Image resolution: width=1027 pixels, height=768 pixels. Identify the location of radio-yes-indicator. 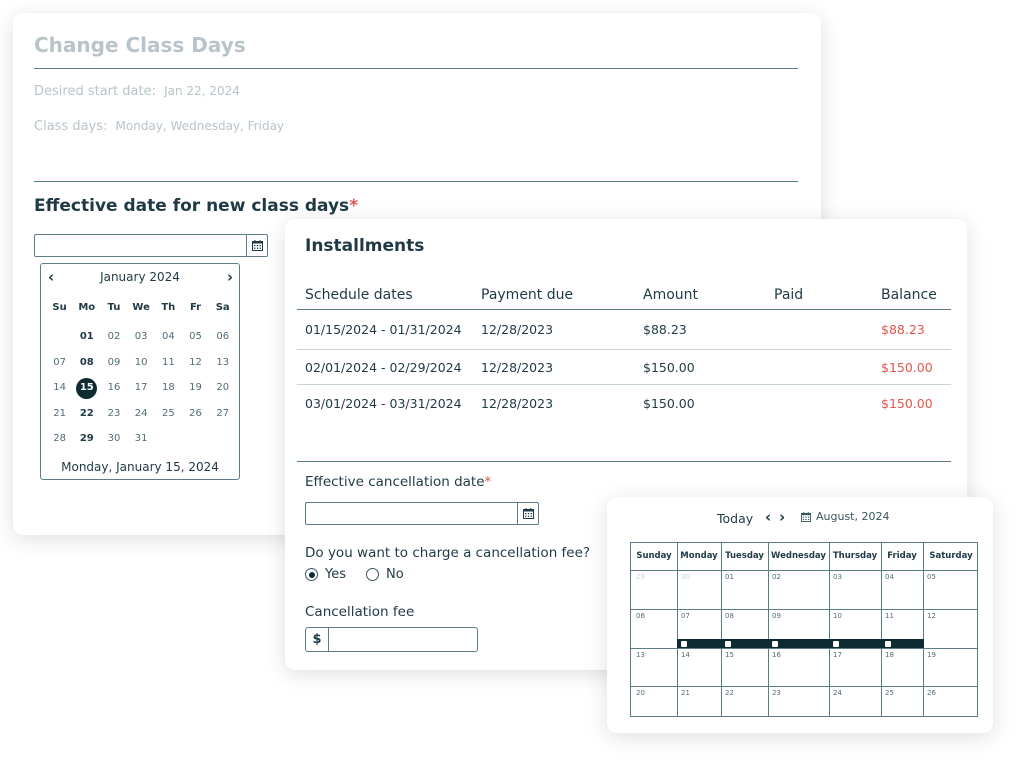
(311, 574).